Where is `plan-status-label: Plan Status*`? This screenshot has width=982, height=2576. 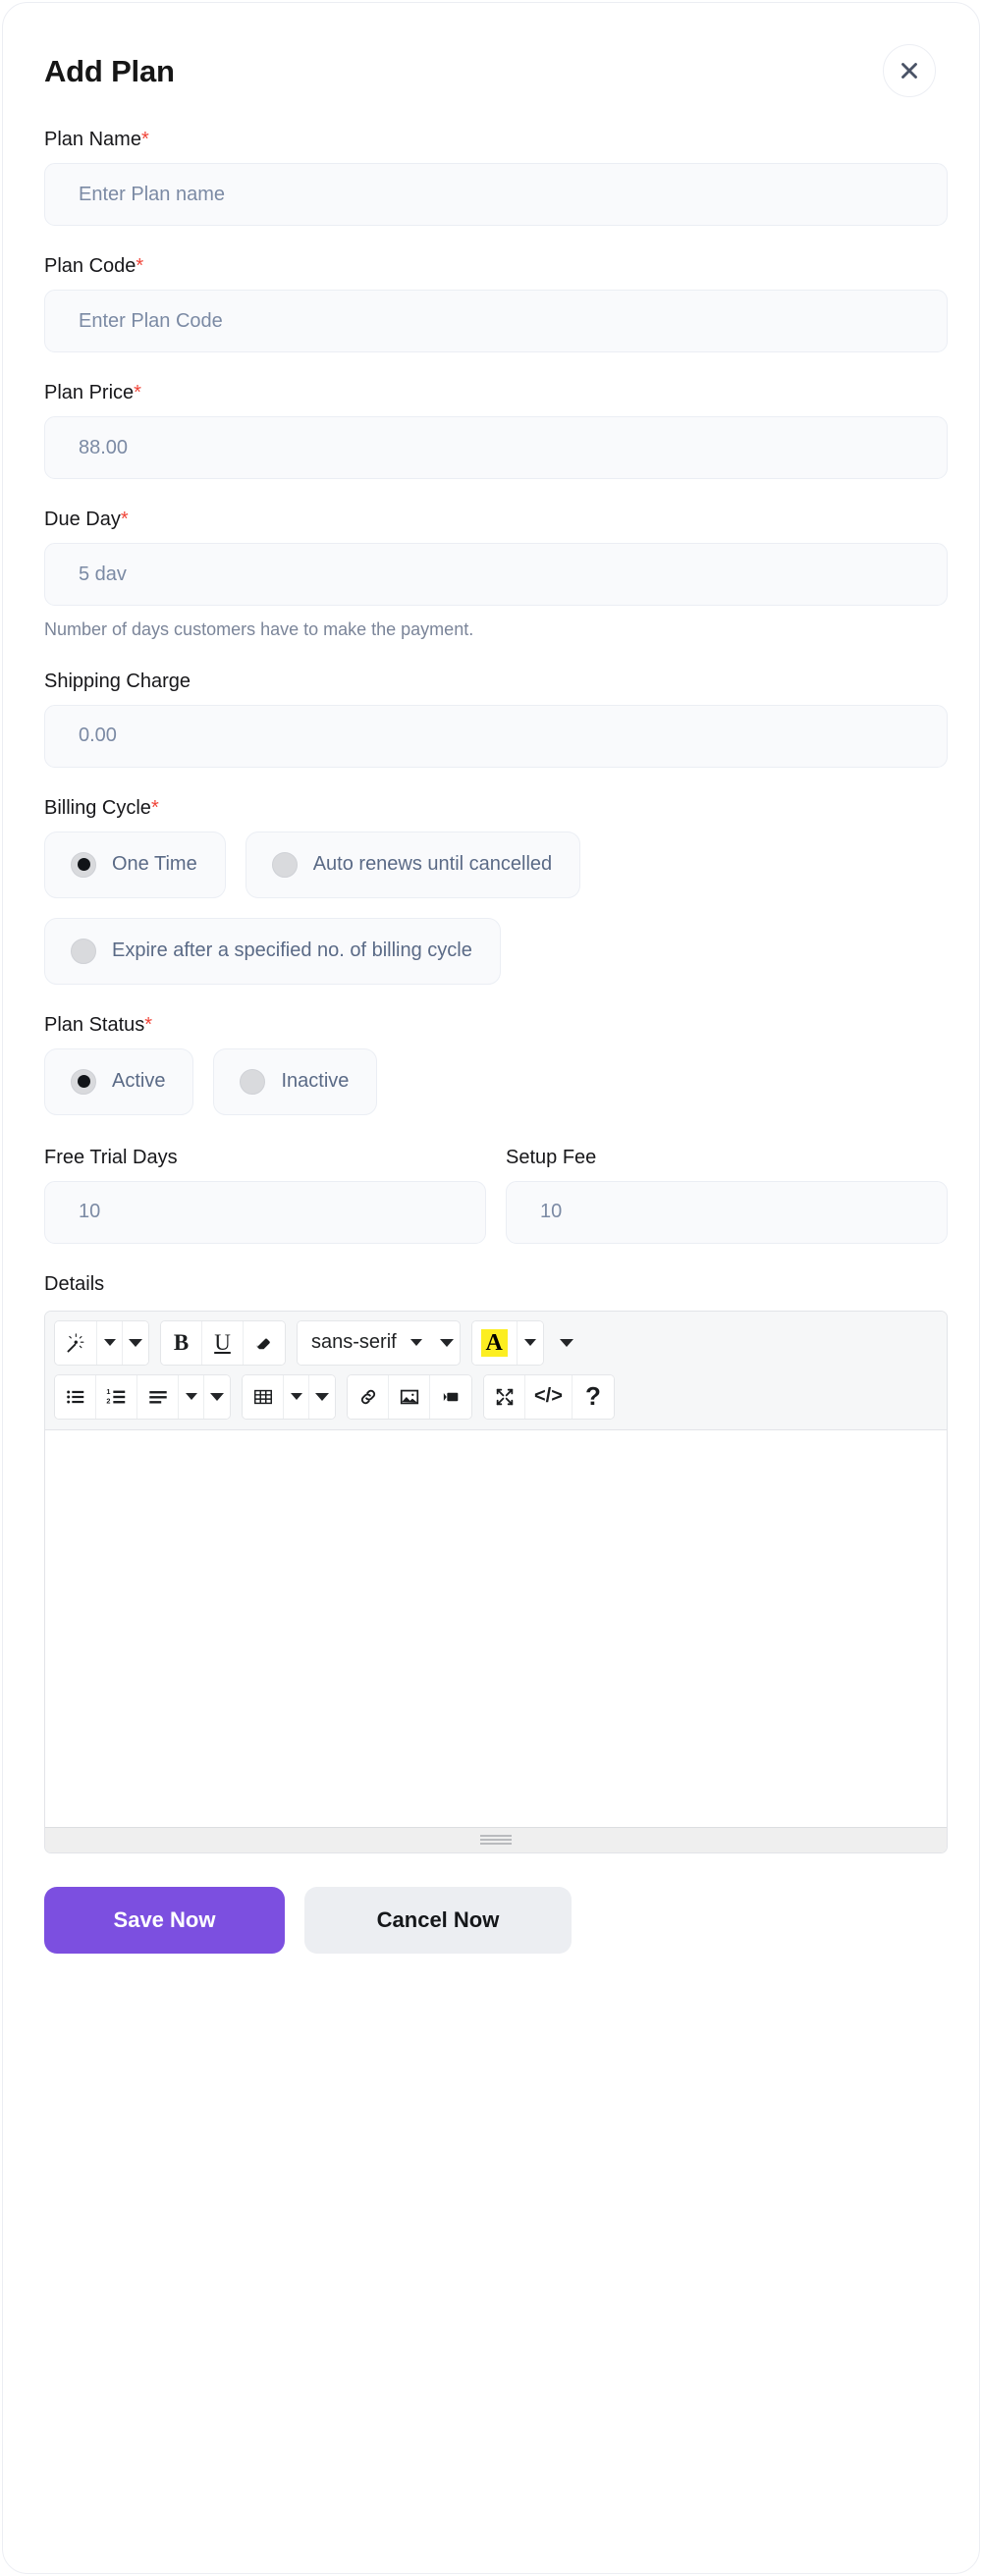
plan-status-label: Plan Status* is located at coordinates (491, 1025).